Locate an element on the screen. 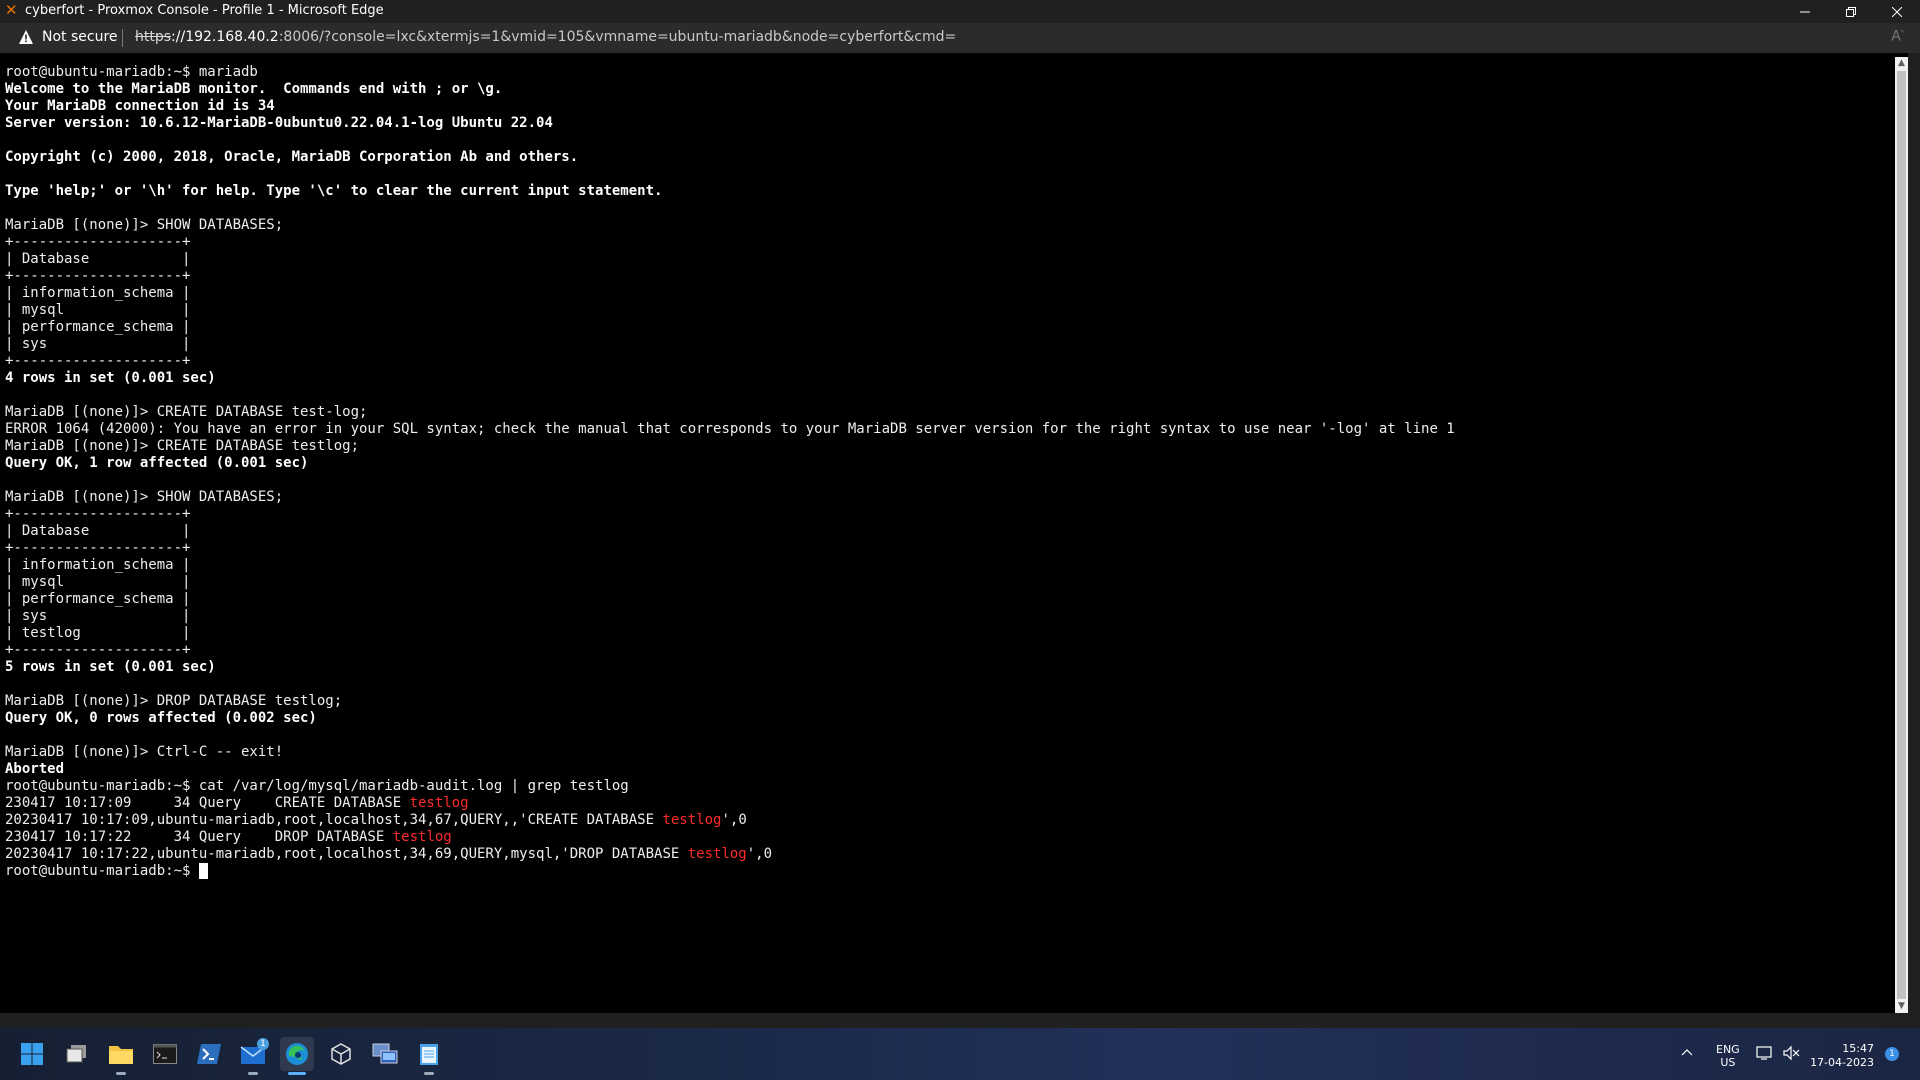  clock: 15:47 17-04-2023 is located at coordinates (1841, 1056).